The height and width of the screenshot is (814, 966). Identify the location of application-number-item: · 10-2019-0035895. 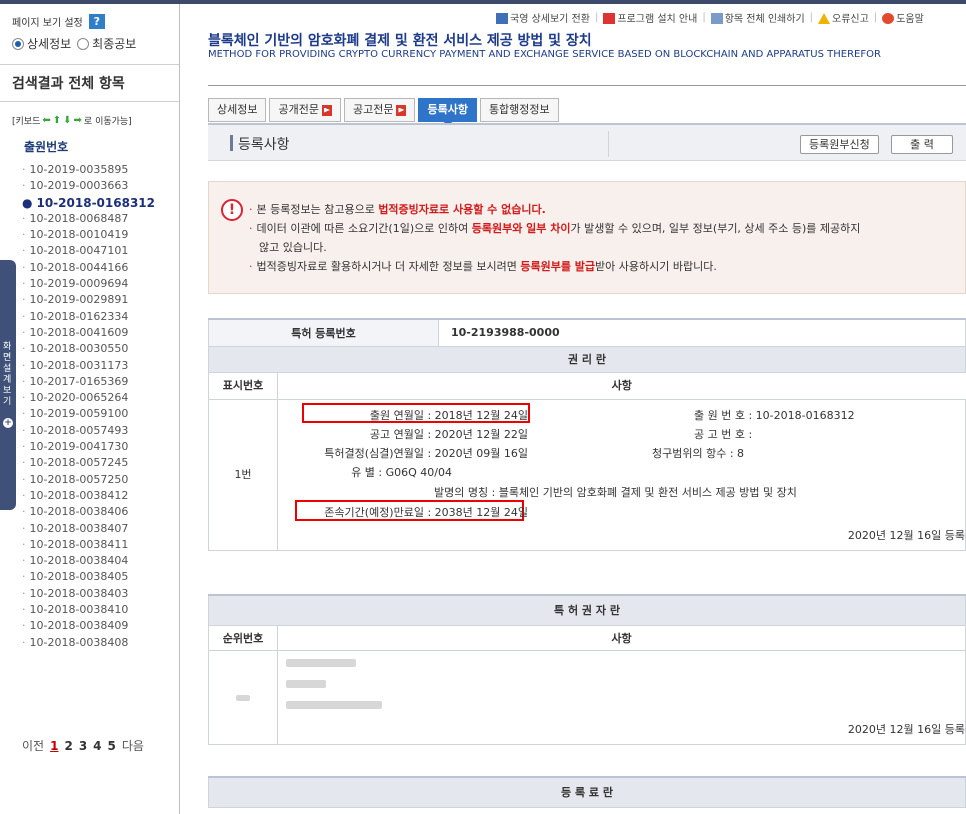
(100, 170).